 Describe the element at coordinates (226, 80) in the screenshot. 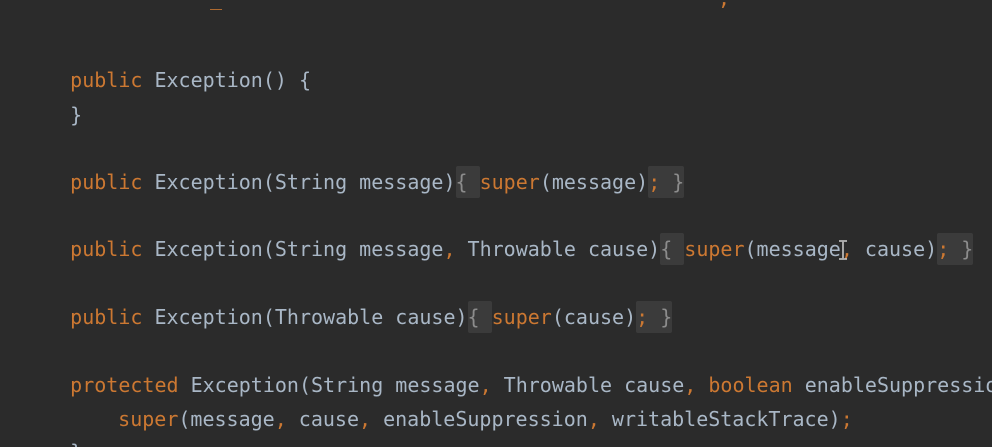

I see `code-text: Exception() {` at that location.